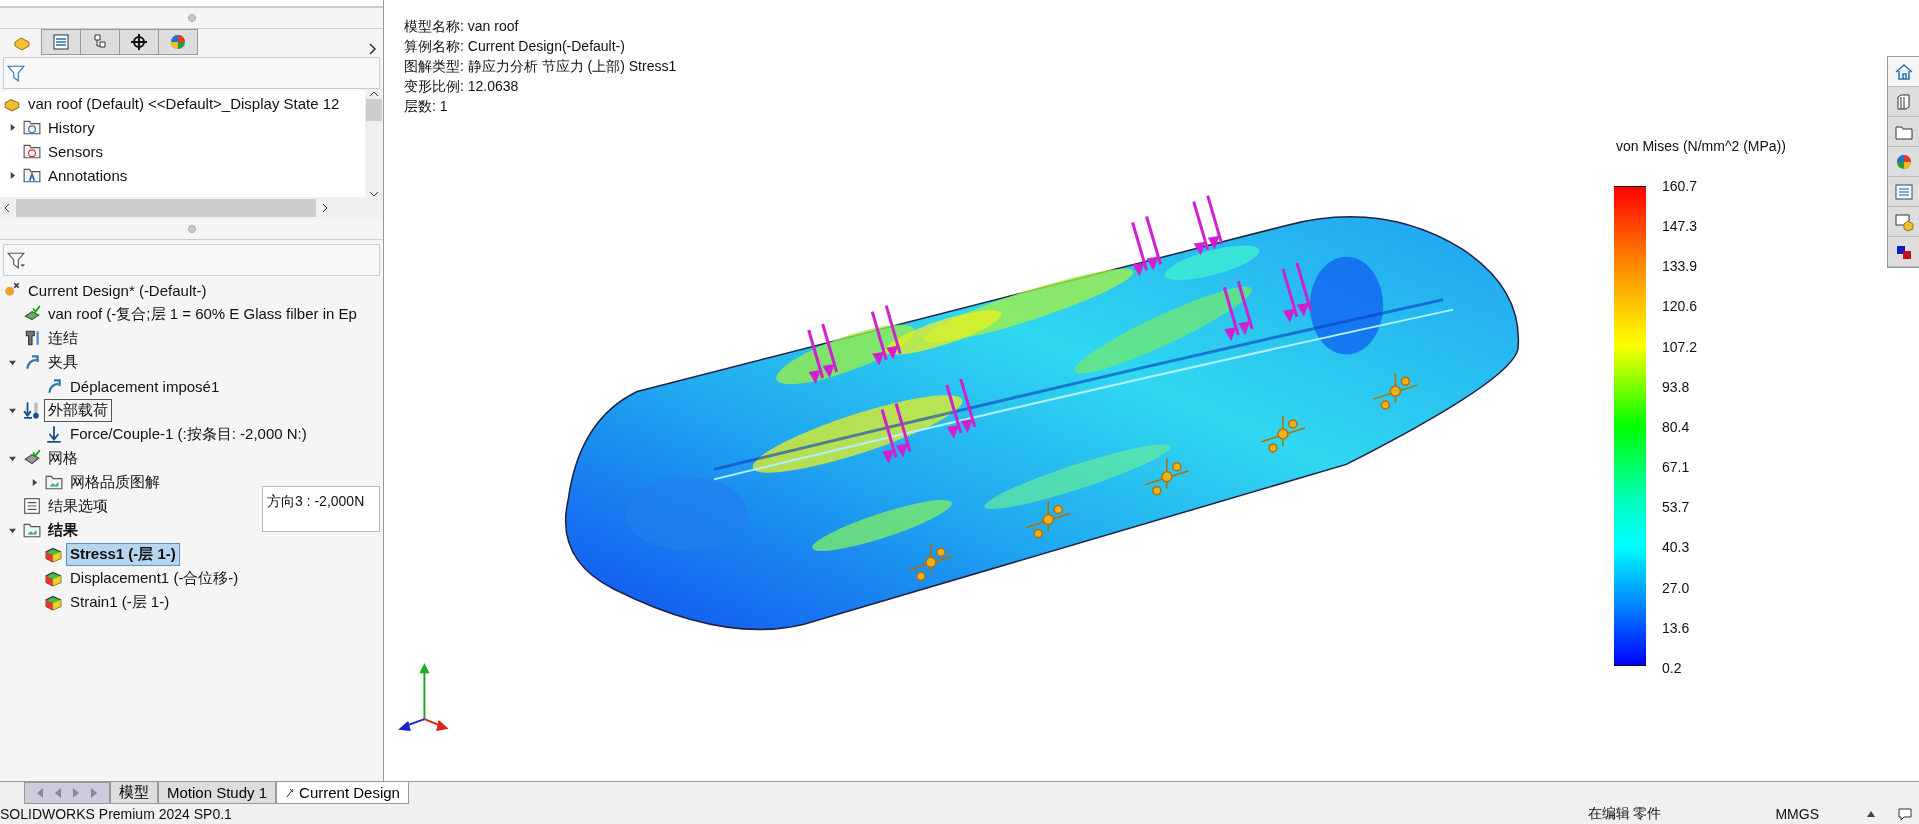 The width and height of the screenshot is (1919, 824). I want to click on document-tab: 模型, so click(134, 793).